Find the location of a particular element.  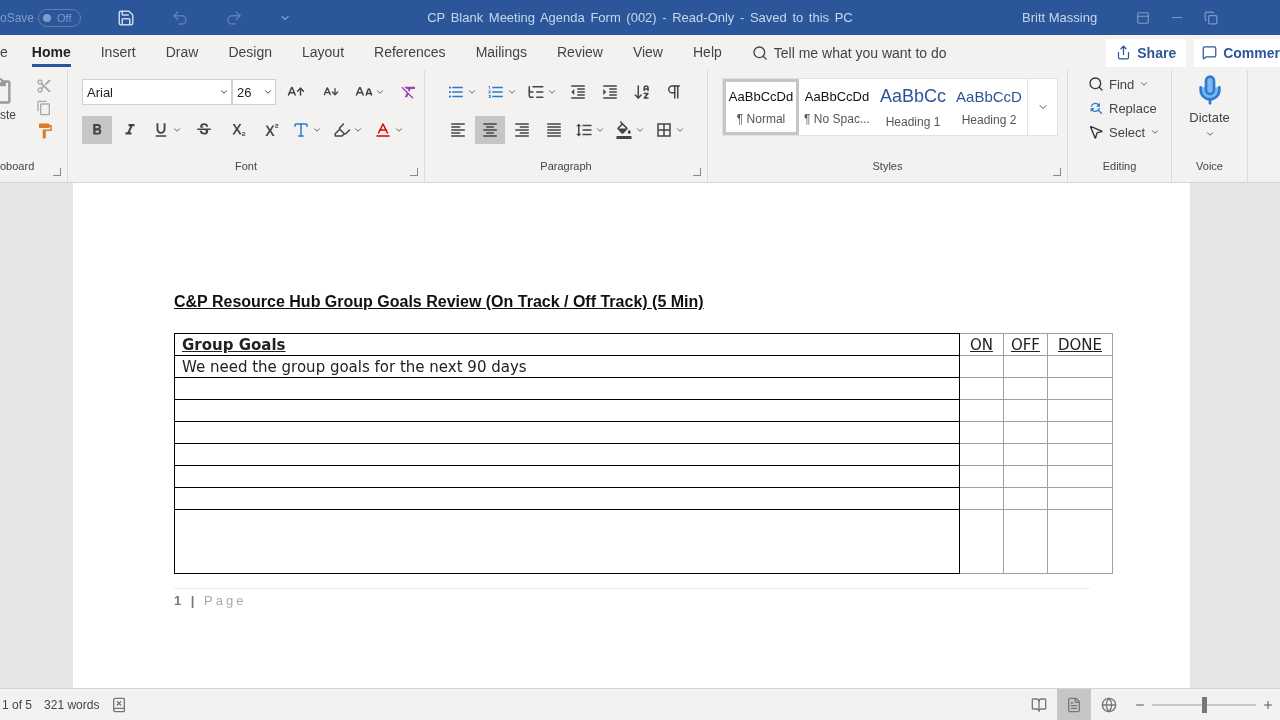

line-spacing-icon is located at coordinates (584, 130).